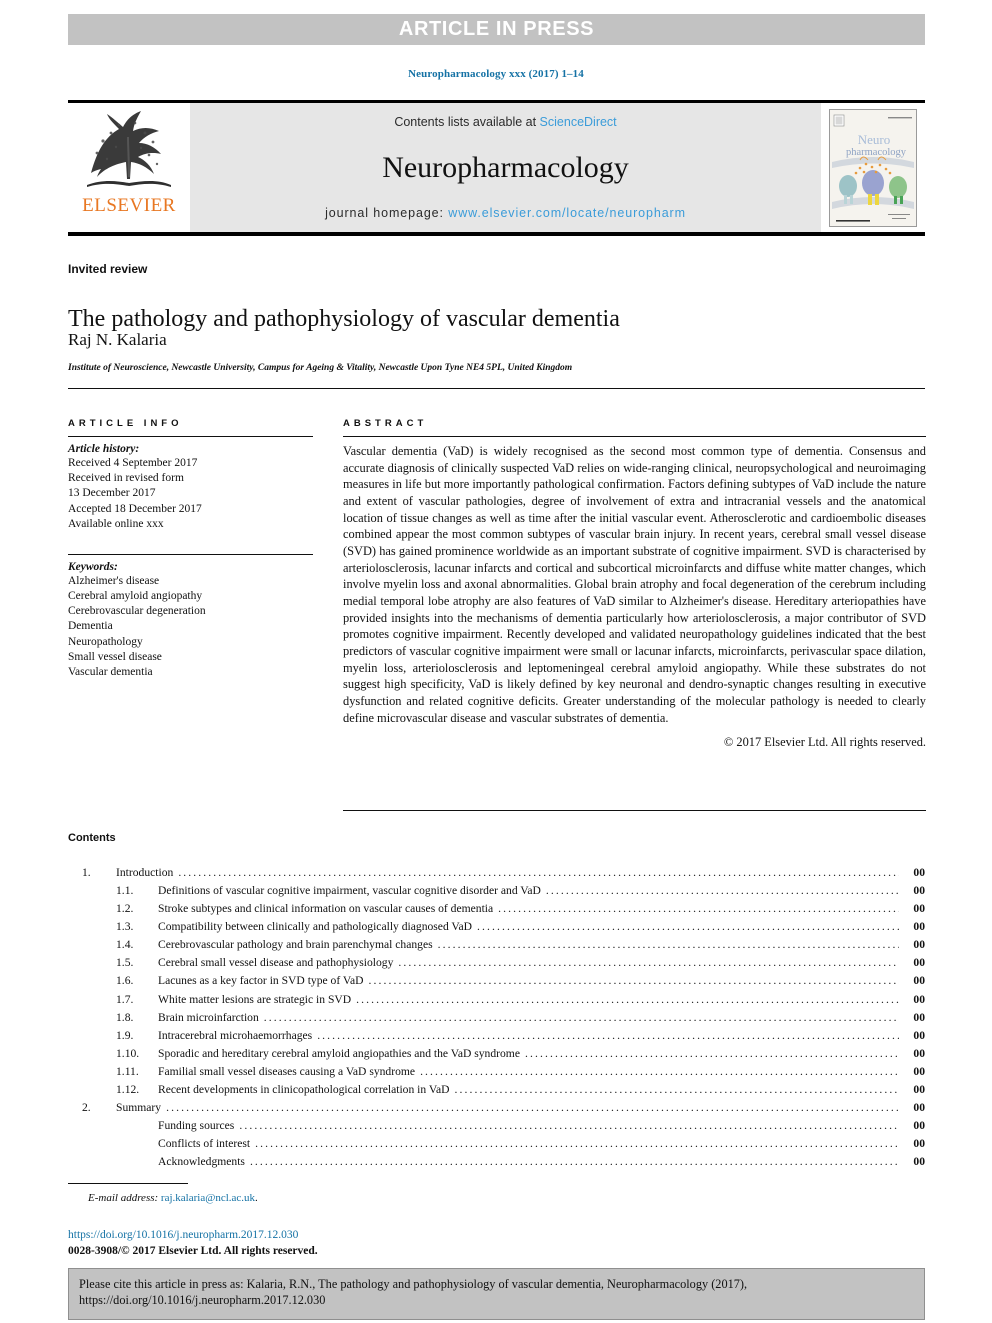 The width and height of the screenshot is (992, 1323). Describe the element at coordinates (125, 963) in the screenshot. I see `toc-entry-number: 1.5.` at that location.